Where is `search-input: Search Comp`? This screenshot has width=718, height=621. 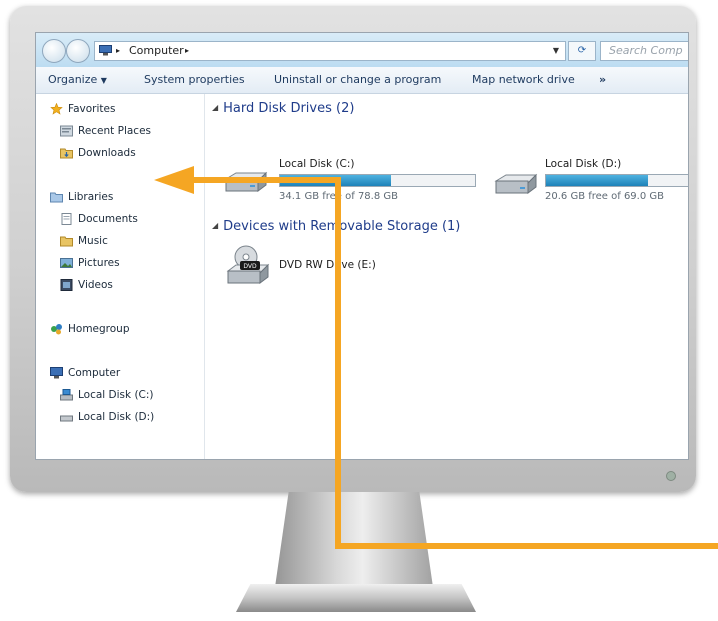 search-input: Search Comp is located at coordinates (644, 51).